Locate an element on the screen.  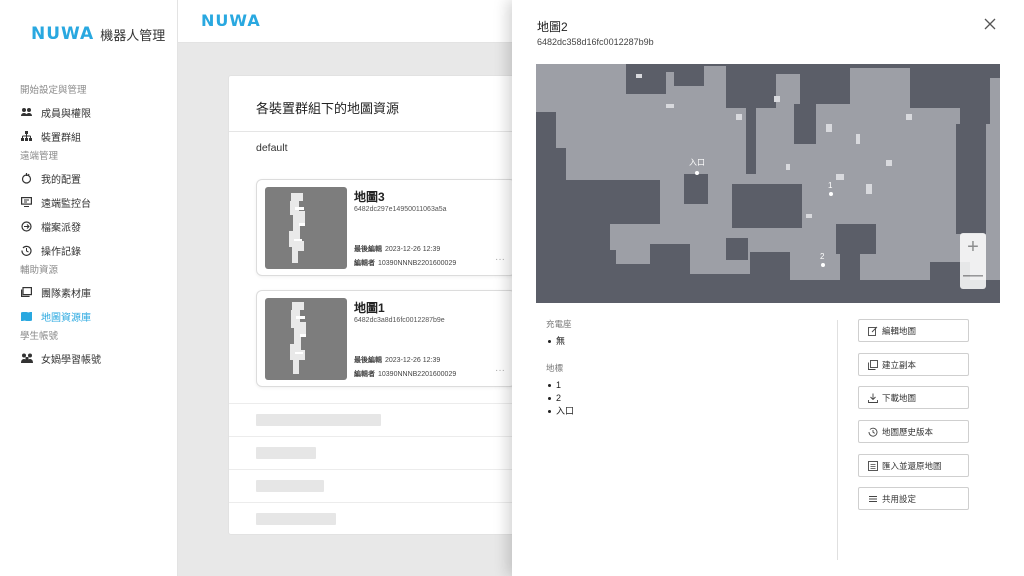
page-title: 各裝置群組下的地圖資源 is located at coordinates (328, 108).